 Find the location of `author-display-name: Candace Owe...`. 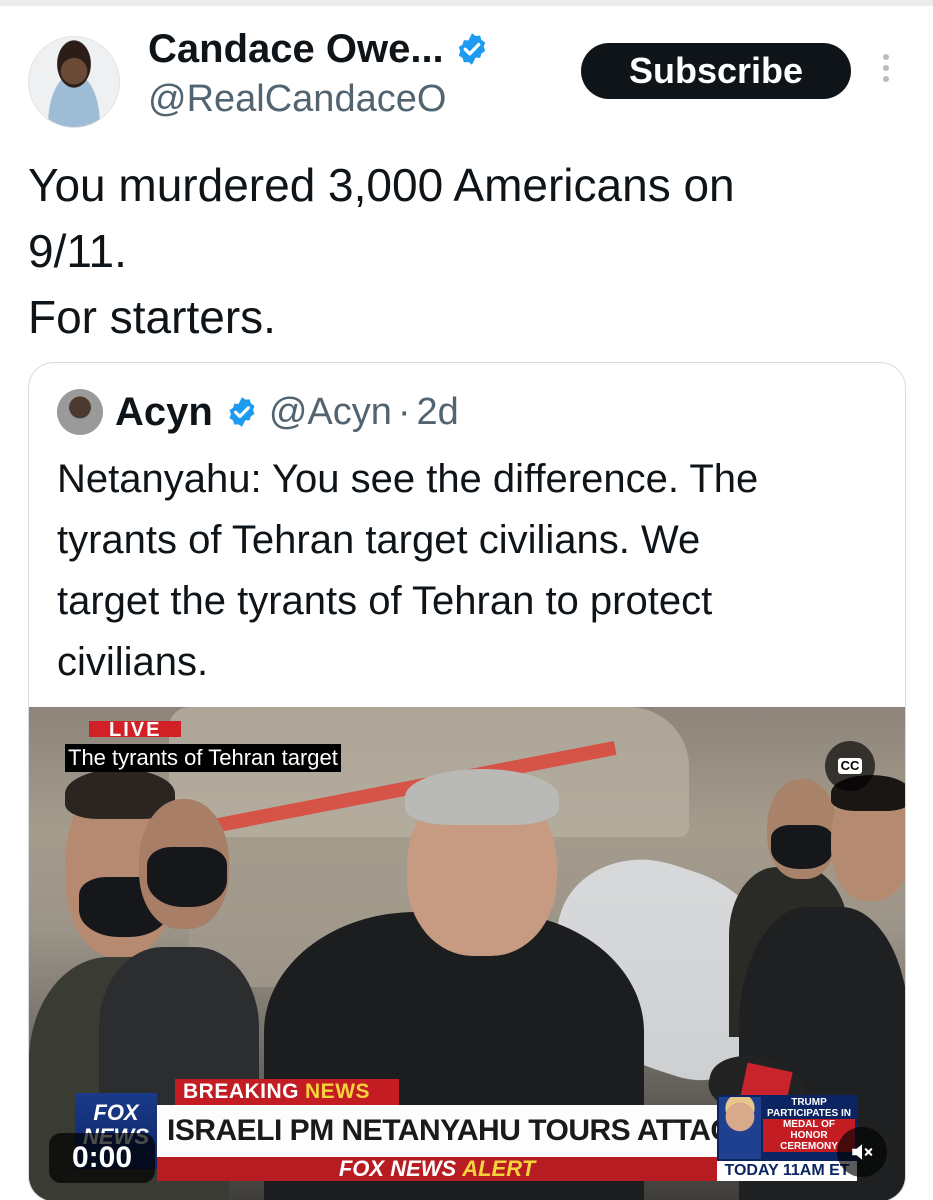

author-display-name: Candace Owe... is located at coordinates (296, 49).